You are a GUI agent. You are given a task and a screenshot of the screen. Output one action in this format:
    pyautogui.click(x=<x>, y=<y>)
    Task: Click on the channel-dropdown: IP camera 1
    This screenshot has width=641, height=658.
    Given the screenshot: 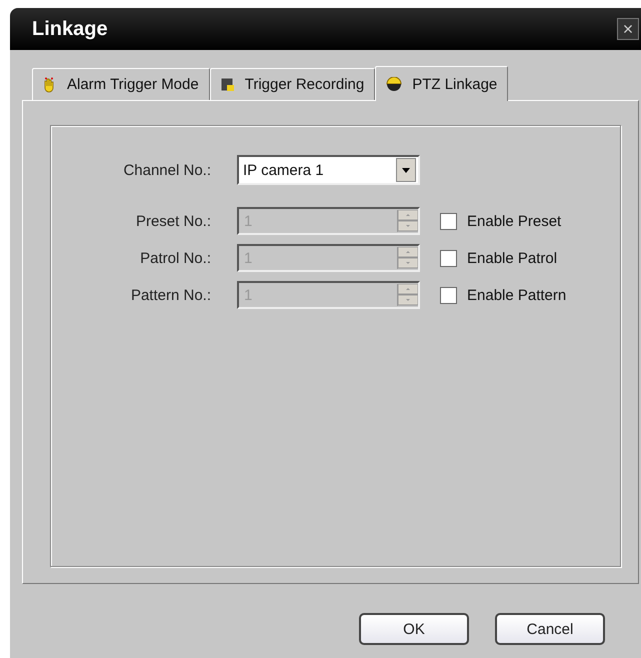 What is the action you would take?
    pyautogui.click(x=328, y=170)
    